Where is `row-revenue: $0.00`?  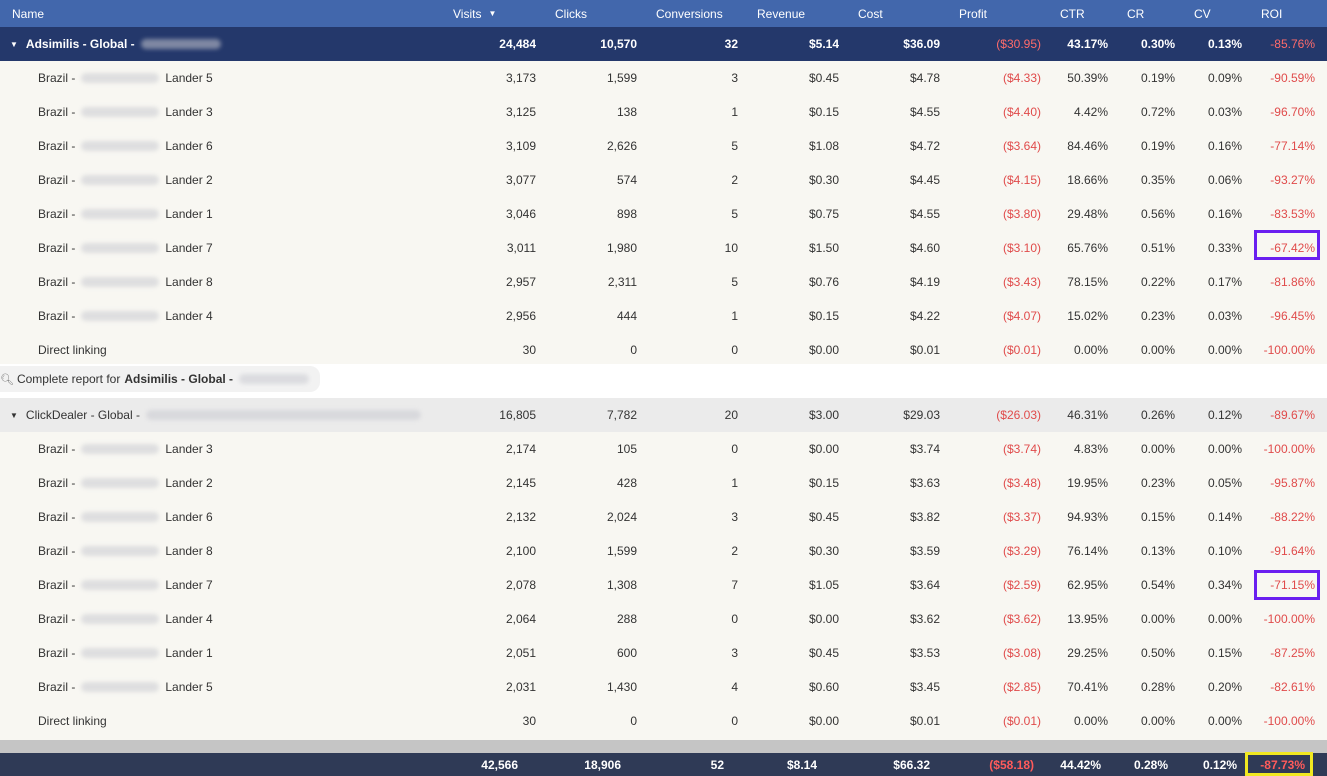 row-revenue: $0.00 is located at coordinates (823, 619).